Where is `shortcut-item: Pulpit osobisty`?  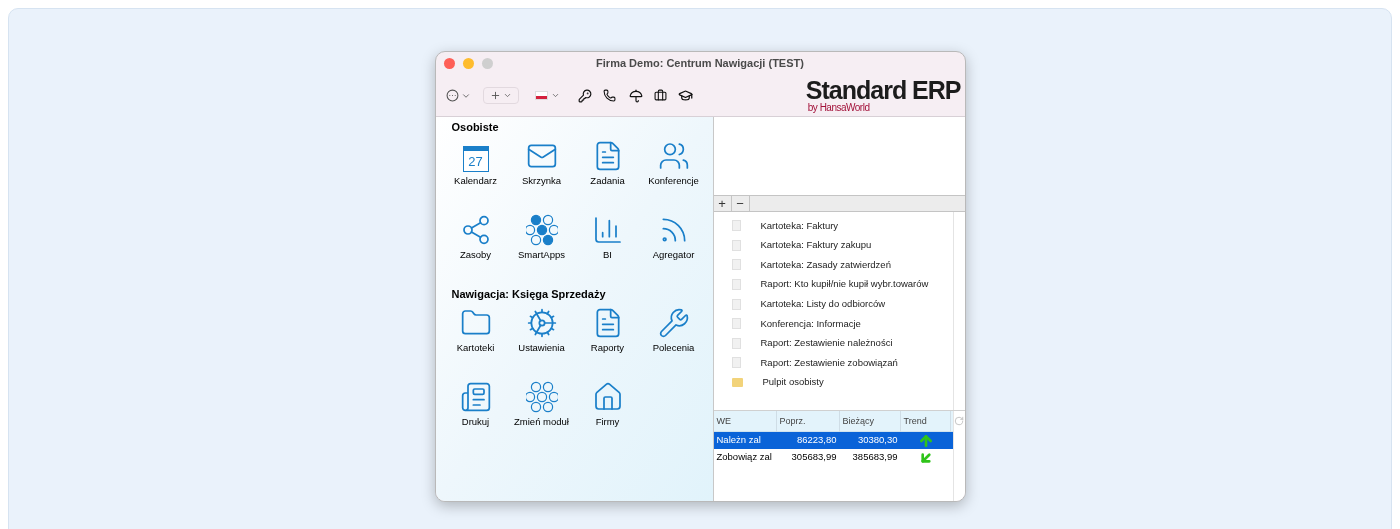
shortcut-item: Pulpit osobisty is located at coordinates (833, 382).